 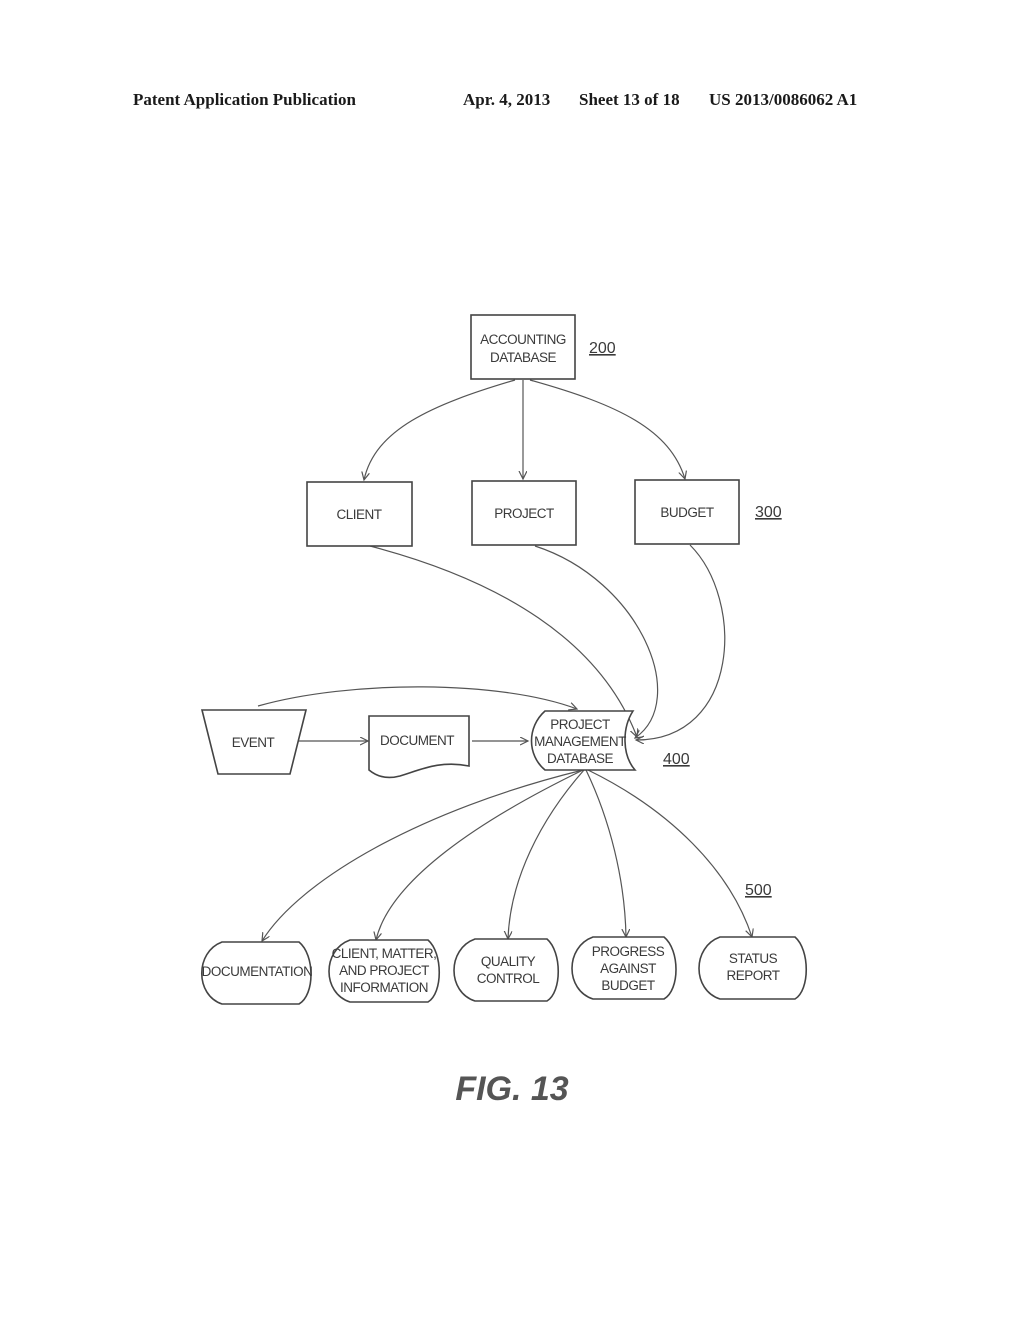 What do you see at coordinates (508, 978) in the screenshot?
I see `node-label: CONTROL` at bounding box center [508, 978].